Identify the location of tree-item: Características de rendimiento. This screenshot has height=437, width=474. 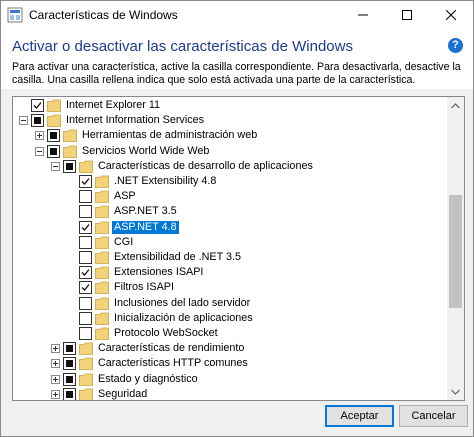
(230, 348).